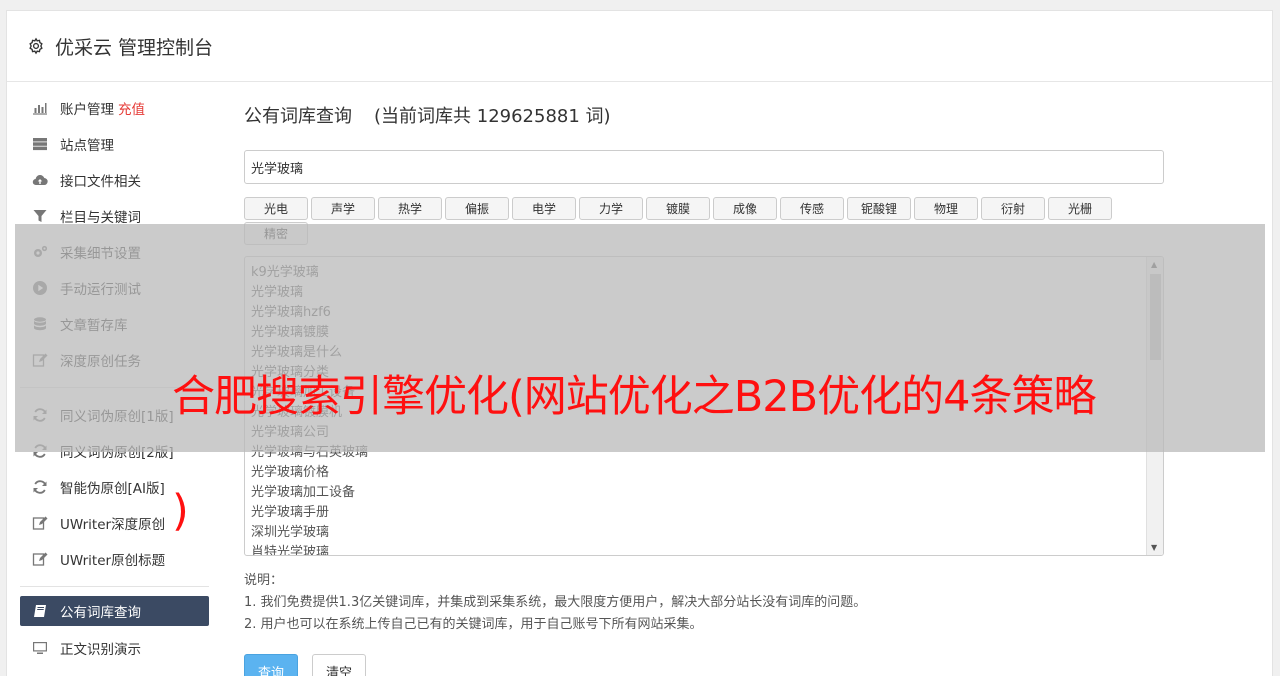  What do you see at coordinates (271, 665) in the screenshot?
I see `query-button: 查询` at bounding box center [271, 665].